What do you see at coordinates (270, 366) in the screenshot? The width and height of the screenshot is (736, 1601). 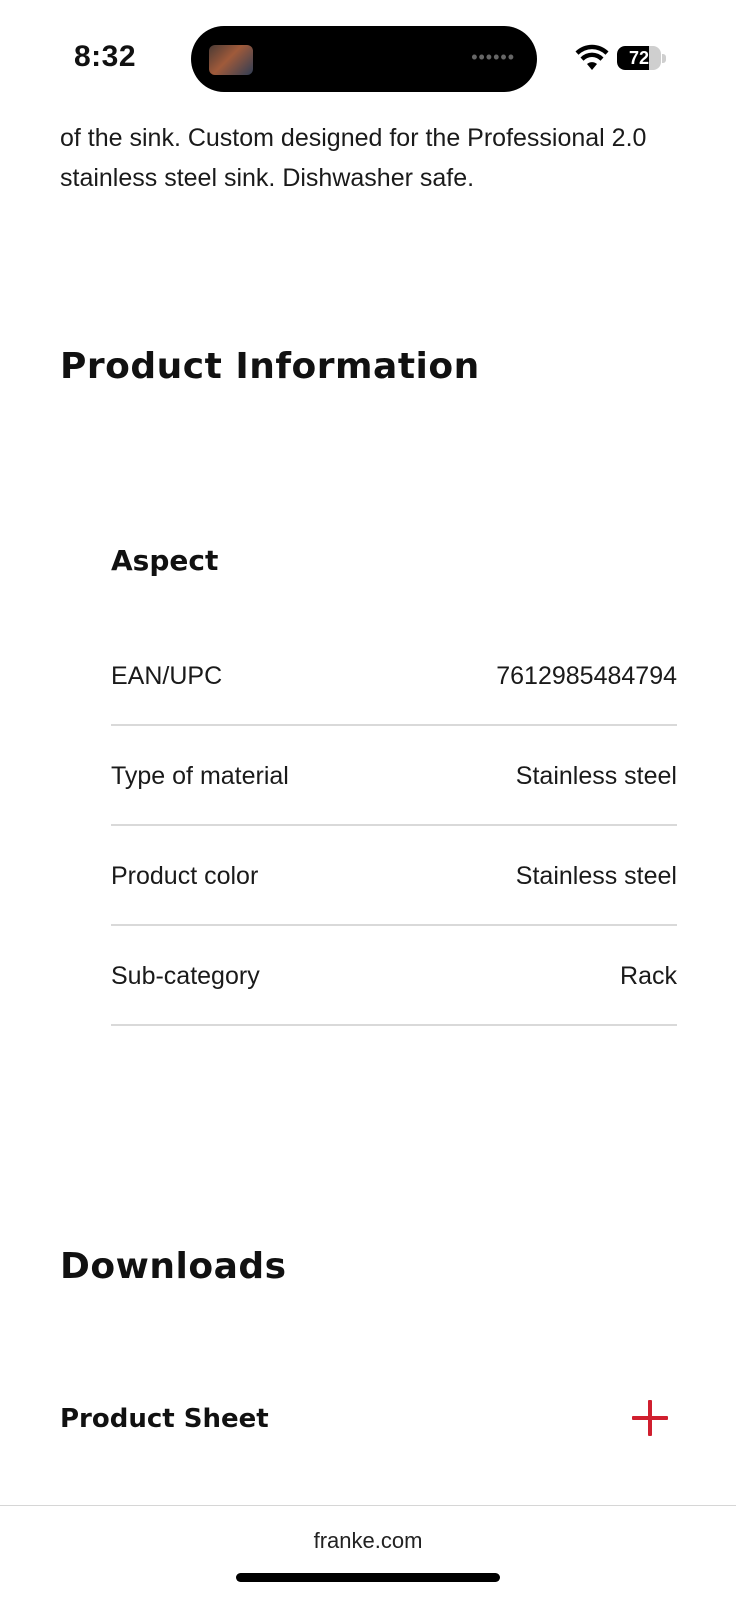 I see `product-information-heading: Product Information` at bounding box center [270, 366].